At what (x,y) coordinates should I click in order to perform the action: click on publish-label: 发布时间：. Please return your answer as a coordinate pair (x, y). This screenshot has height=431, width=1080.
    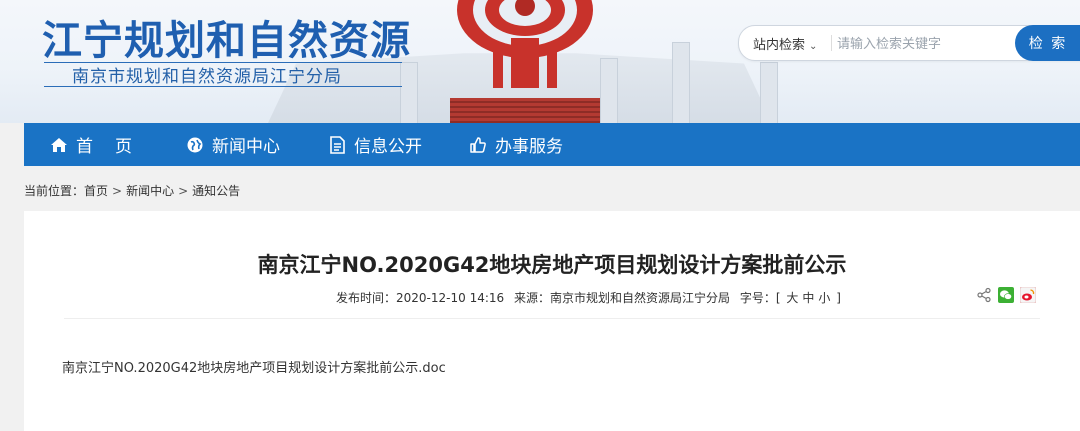
    Looking at the image, I should click on (366, 298).